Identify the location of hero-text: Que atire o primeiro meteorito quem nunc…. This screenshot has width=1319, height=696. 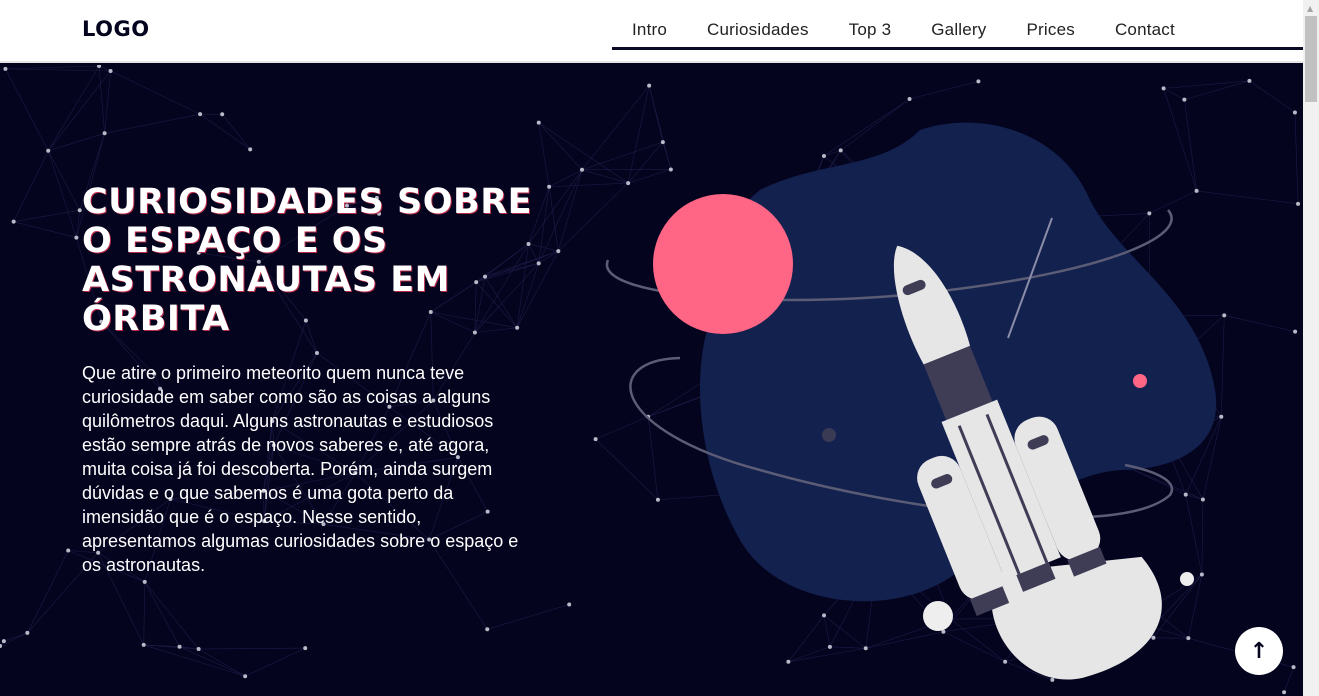
(300, 469).